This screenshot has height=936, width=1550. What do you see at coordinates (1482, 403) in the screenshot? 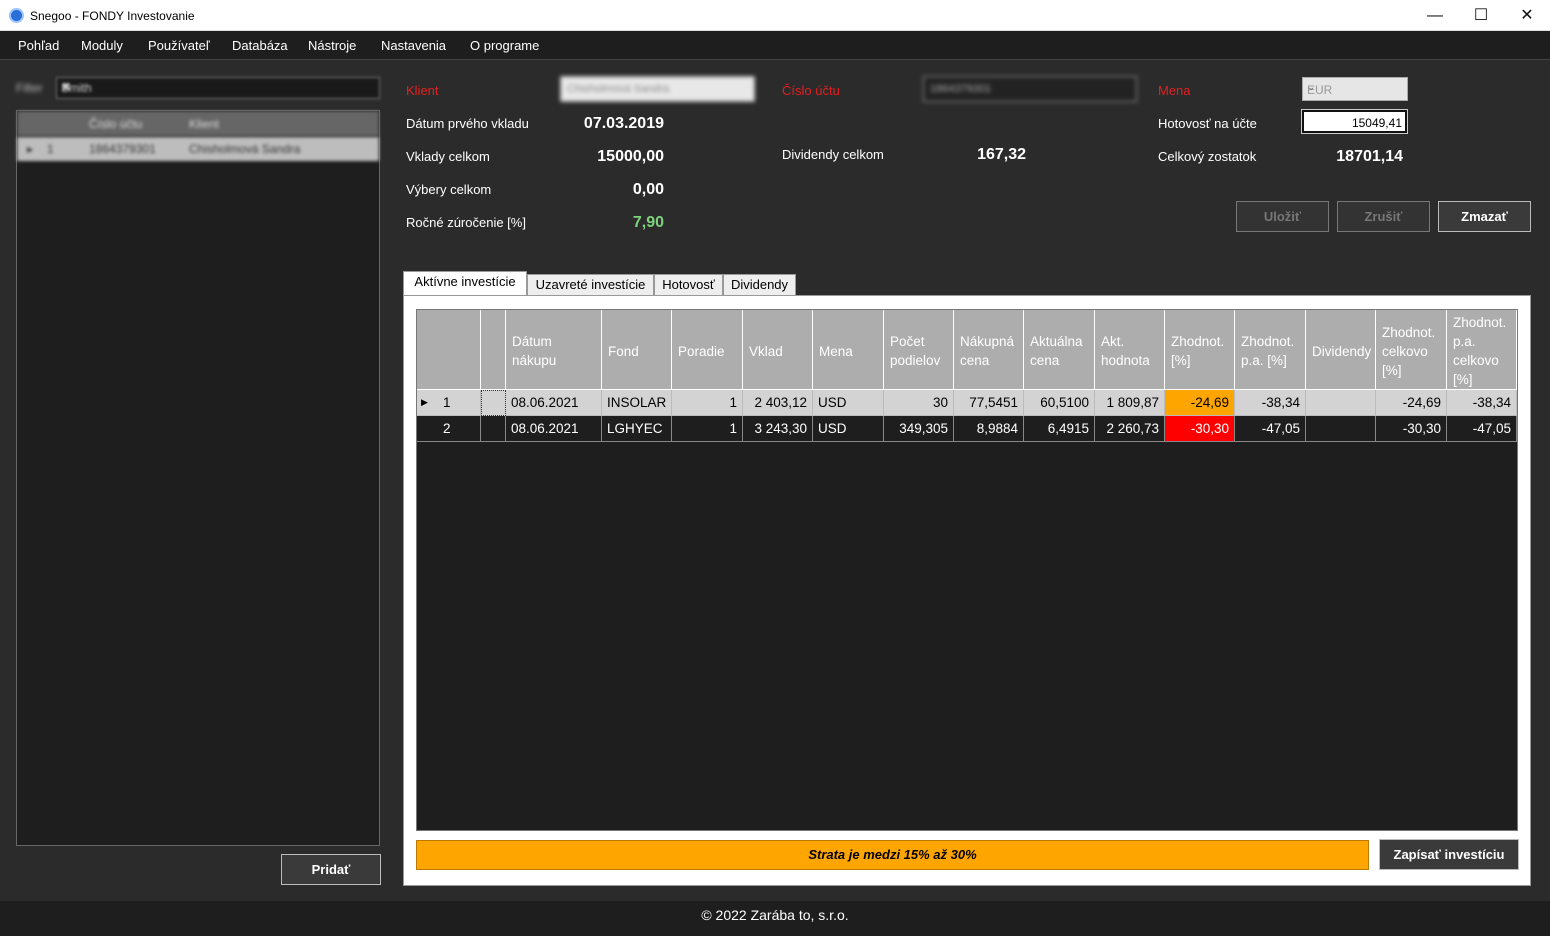
I see `table-cell-total-yield-pa: -38,34` at bounding box center [1482, 403].